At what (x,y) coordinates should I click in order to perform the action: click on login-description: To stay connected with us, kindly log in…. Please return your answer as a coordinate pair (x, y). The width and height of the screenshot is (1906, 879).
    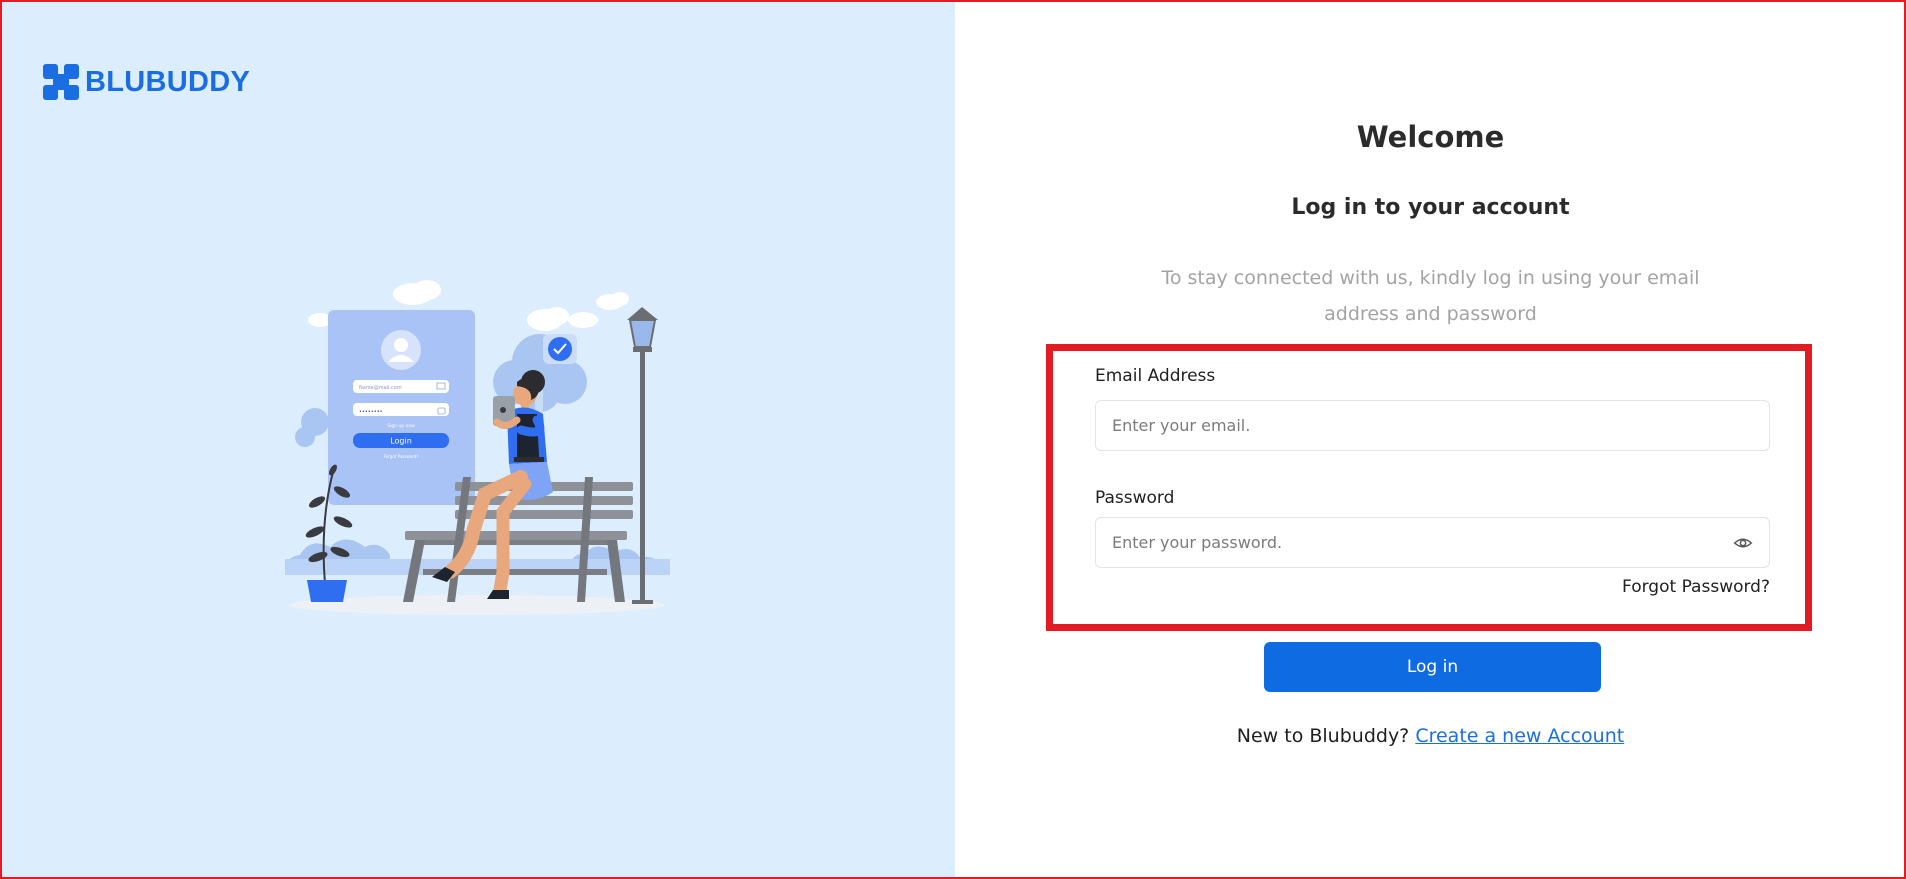
    Looking at the image, I should click on (1430, 296).